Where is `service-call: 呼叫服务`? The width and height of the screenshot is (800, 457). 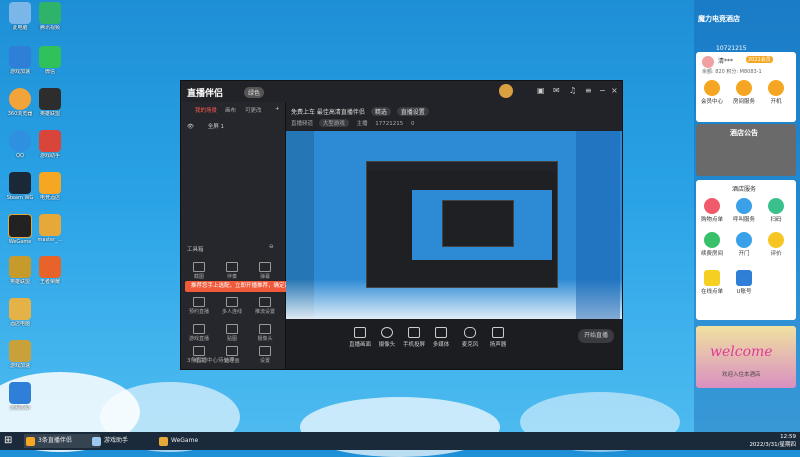
service-call: 呼叫服务 is located at coordinates (744, 210).